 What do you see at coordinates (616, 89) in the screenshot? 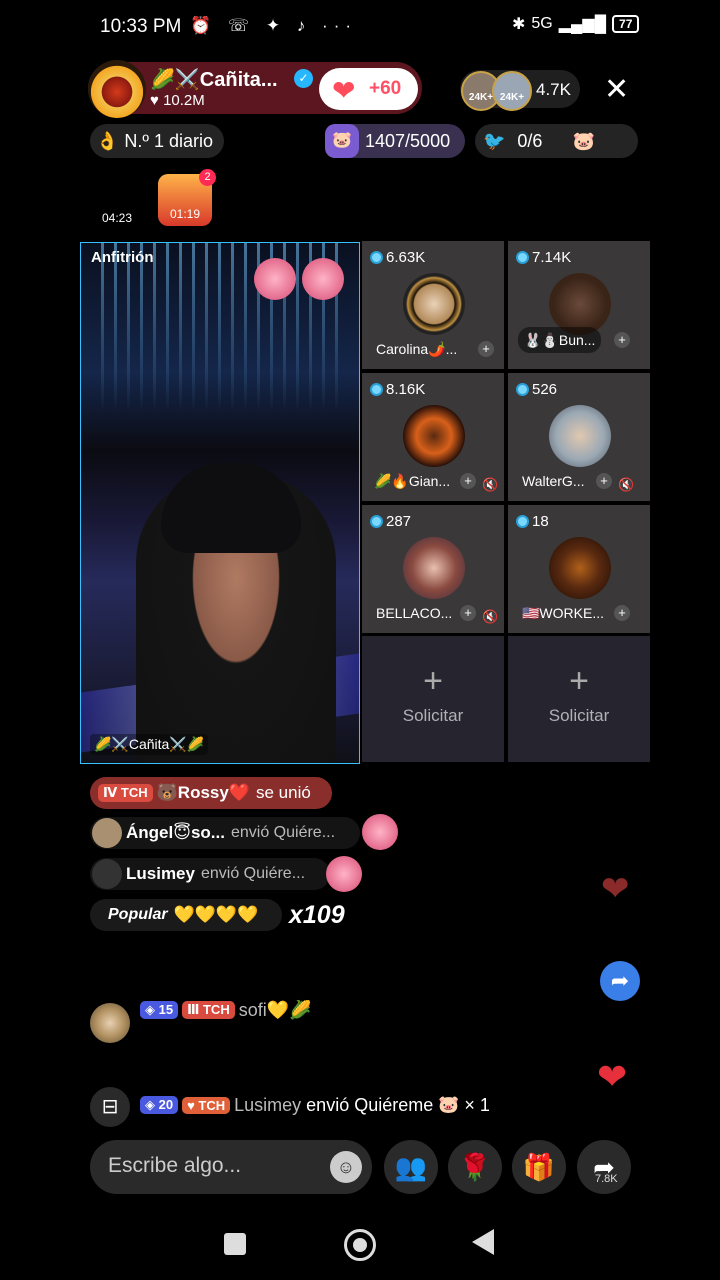
I see `close-icon: ✕` at bounding box center [616, 89].